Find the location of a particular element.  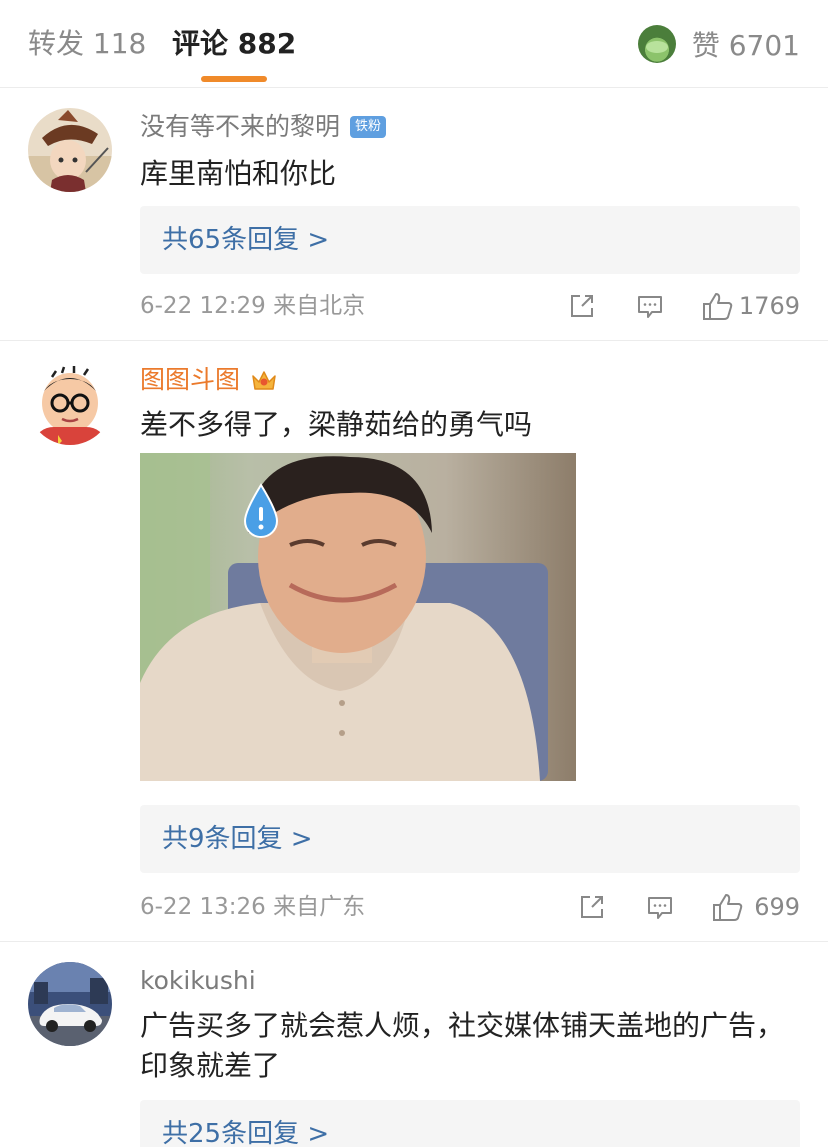

fan-badge: 铁粉 is located at coordinates (368, 127).